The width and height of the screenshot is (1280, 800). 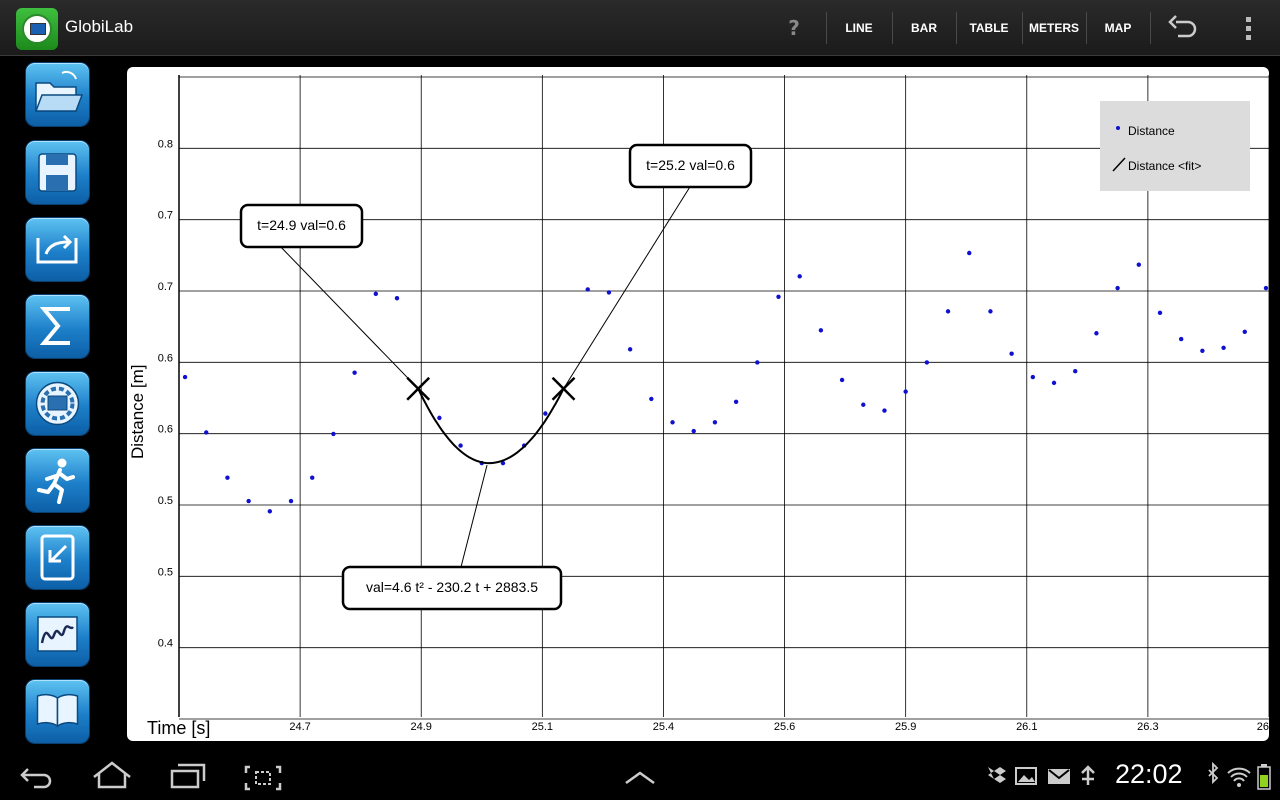 I want to click on tablet-import-icon, so click(x=57, y=557).